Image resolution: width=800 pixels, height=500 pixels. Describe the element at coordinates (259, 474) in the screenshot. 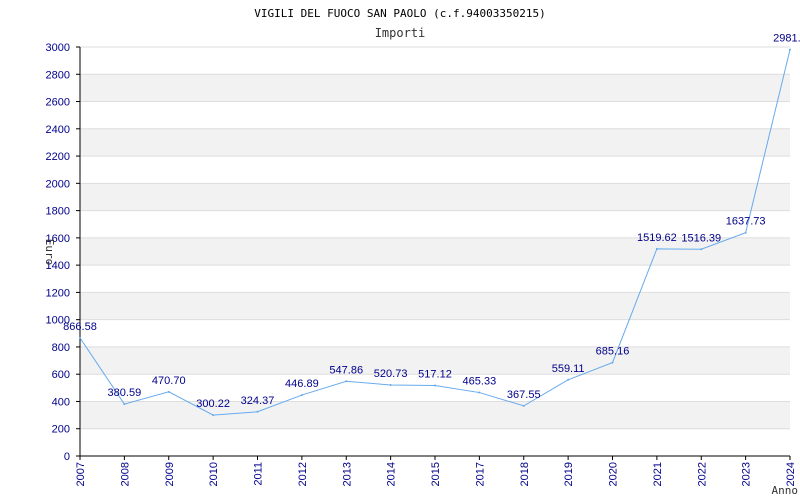

I see `x-tick-label: 2011` at that location.